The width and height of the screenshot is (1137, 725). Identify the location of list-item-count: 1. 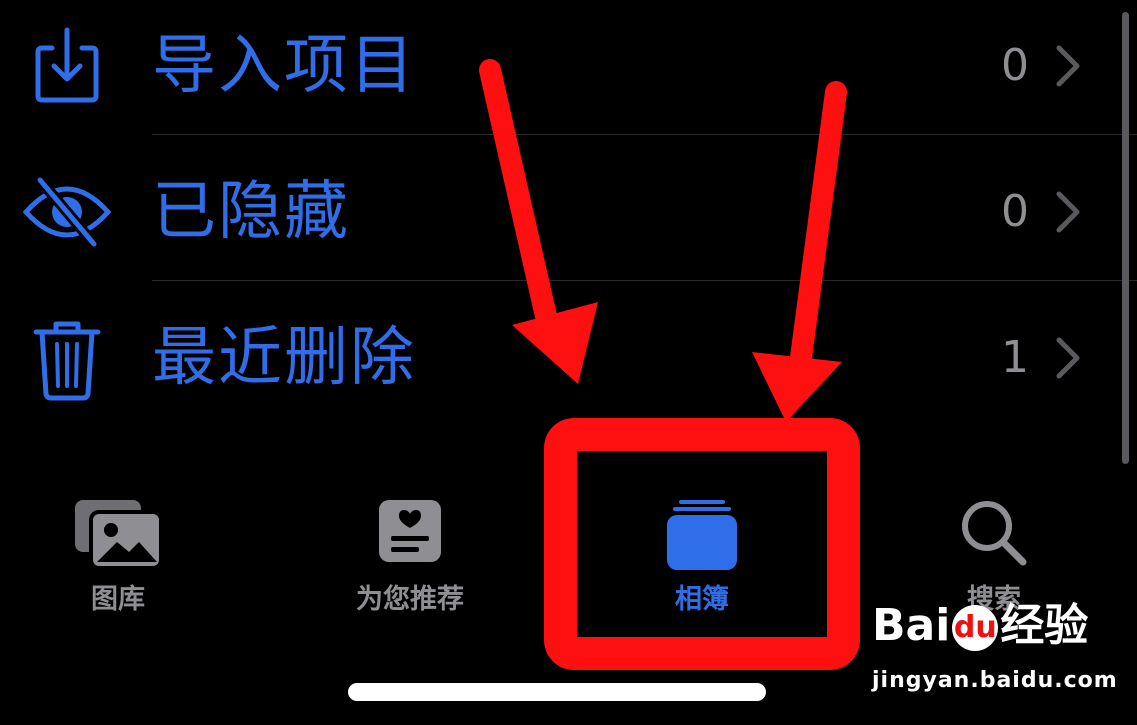
(1015, 357).